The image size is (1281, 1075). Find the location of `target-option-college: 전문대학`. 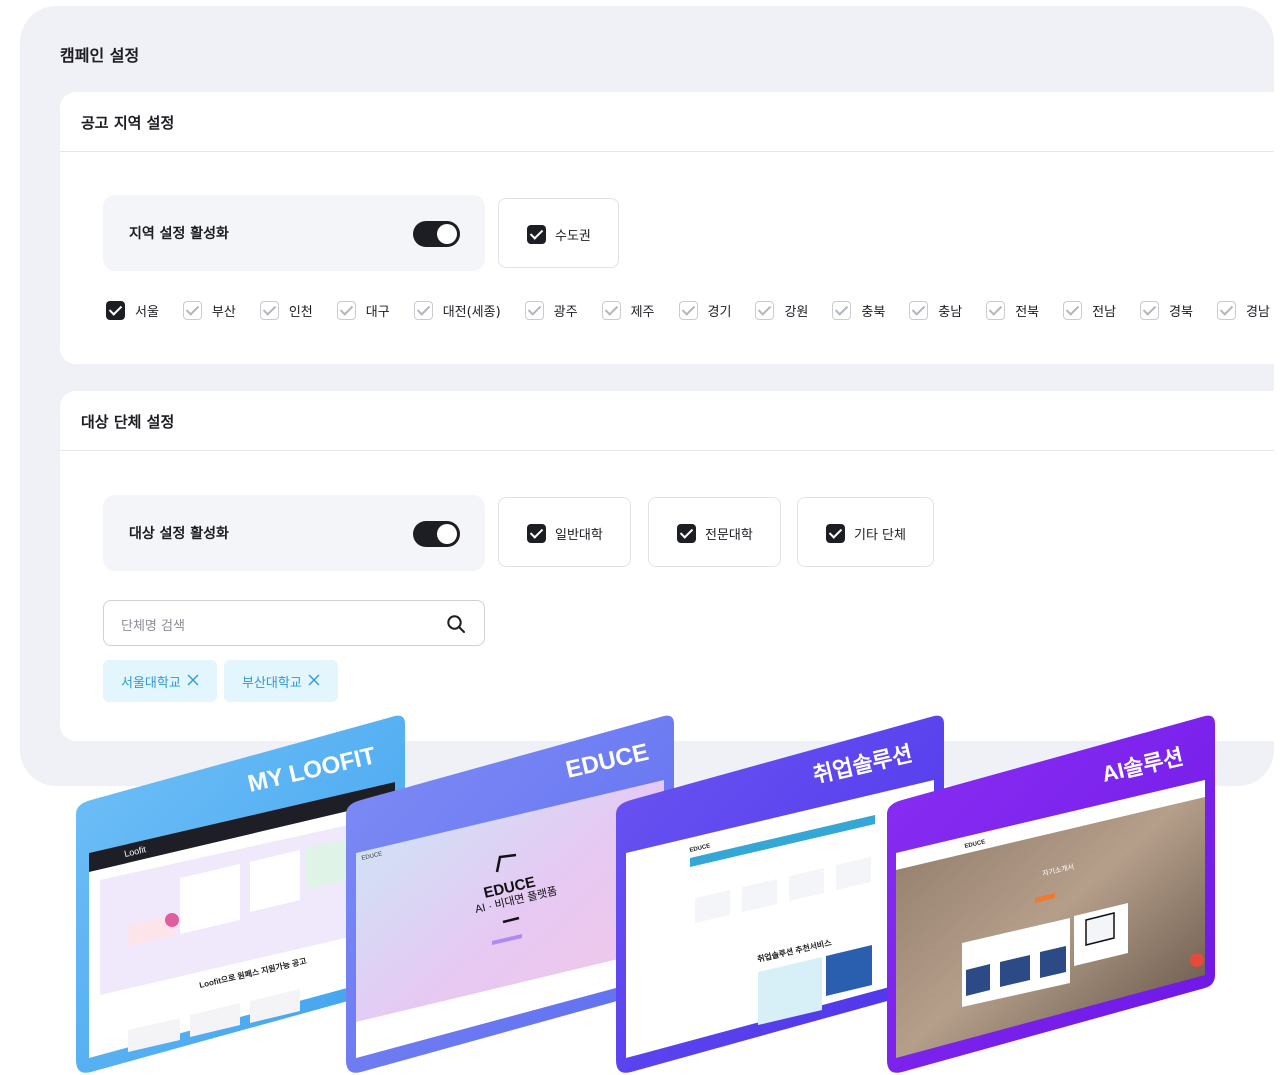

target-option-college: 전문대학 is located at coordinates (714, 532).